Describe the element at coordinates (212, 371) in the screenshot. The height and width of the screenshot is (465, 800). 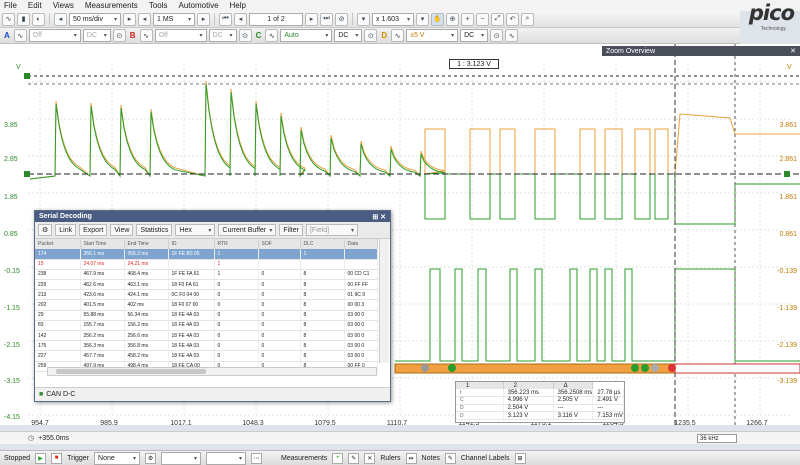
I see `horizontal-scrollbar` at that location.